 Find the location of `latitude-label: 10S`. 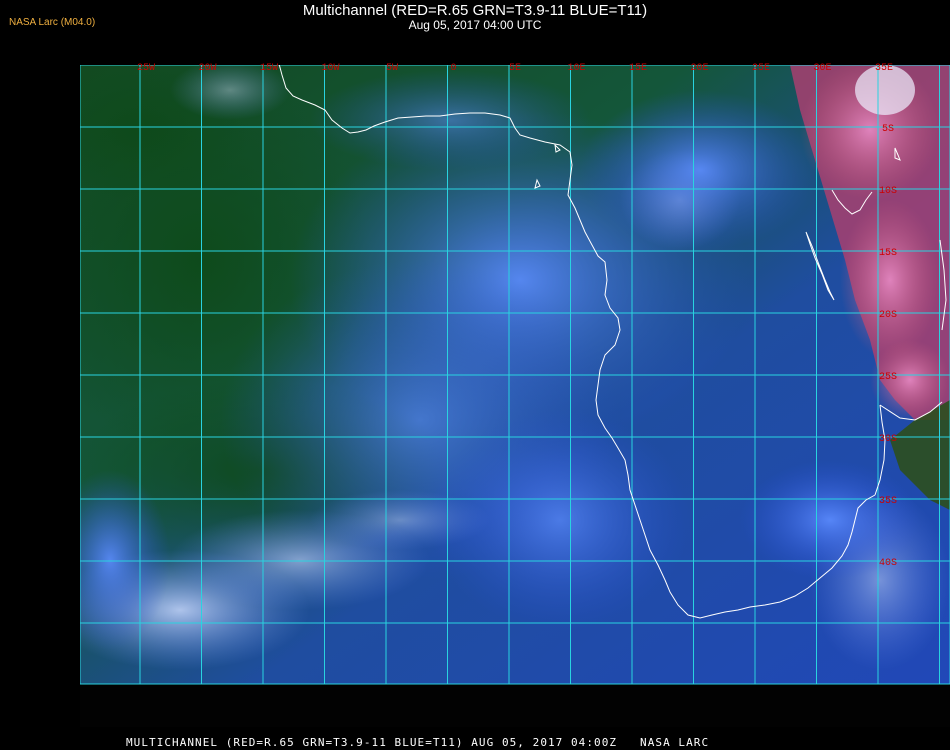

latitude-label: 10S is located at coordinates (888, 191).